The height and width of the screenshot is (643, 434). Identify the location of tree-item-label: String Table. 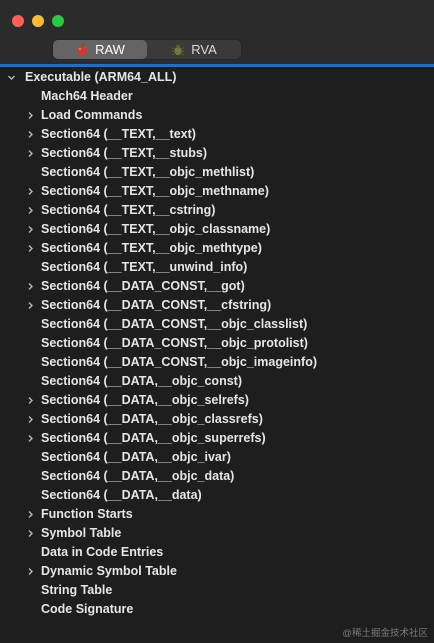
(77, 590).